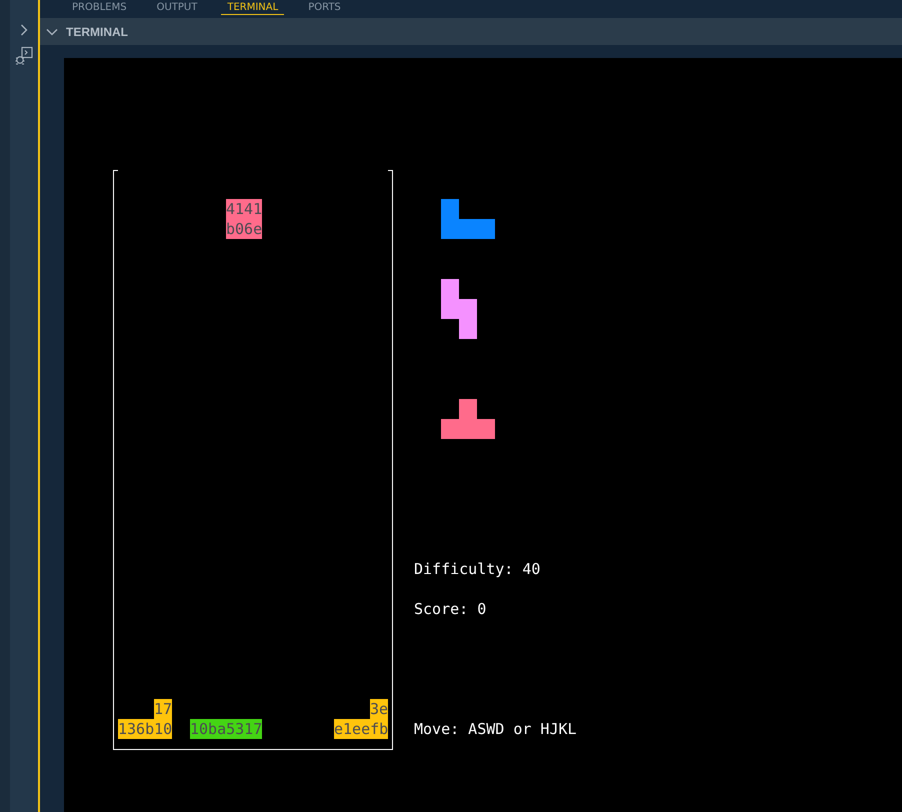 Image resolution: width=902 pixels, height=812 pixels. What do you see at coordinates (97, 31) in the screenshot?
I see `section-title: TERMINAL` at bounding box center [97, 31].